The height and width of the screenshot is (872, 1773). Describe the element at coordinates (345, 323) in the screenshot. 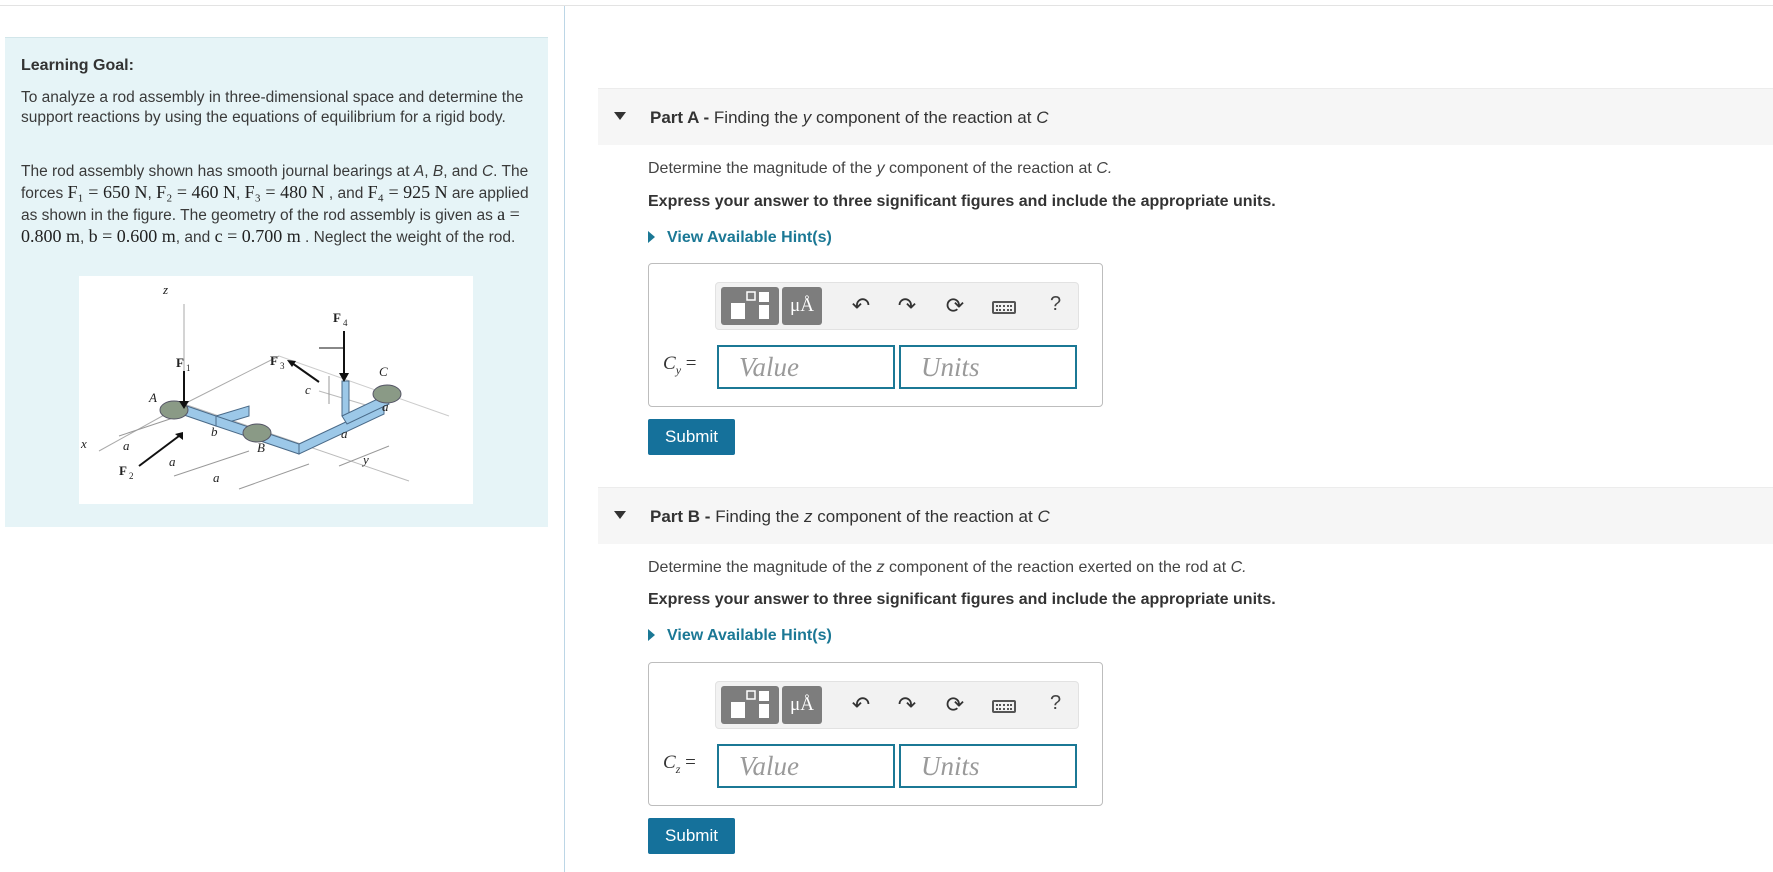

I see `svg-text: 4` at that location.